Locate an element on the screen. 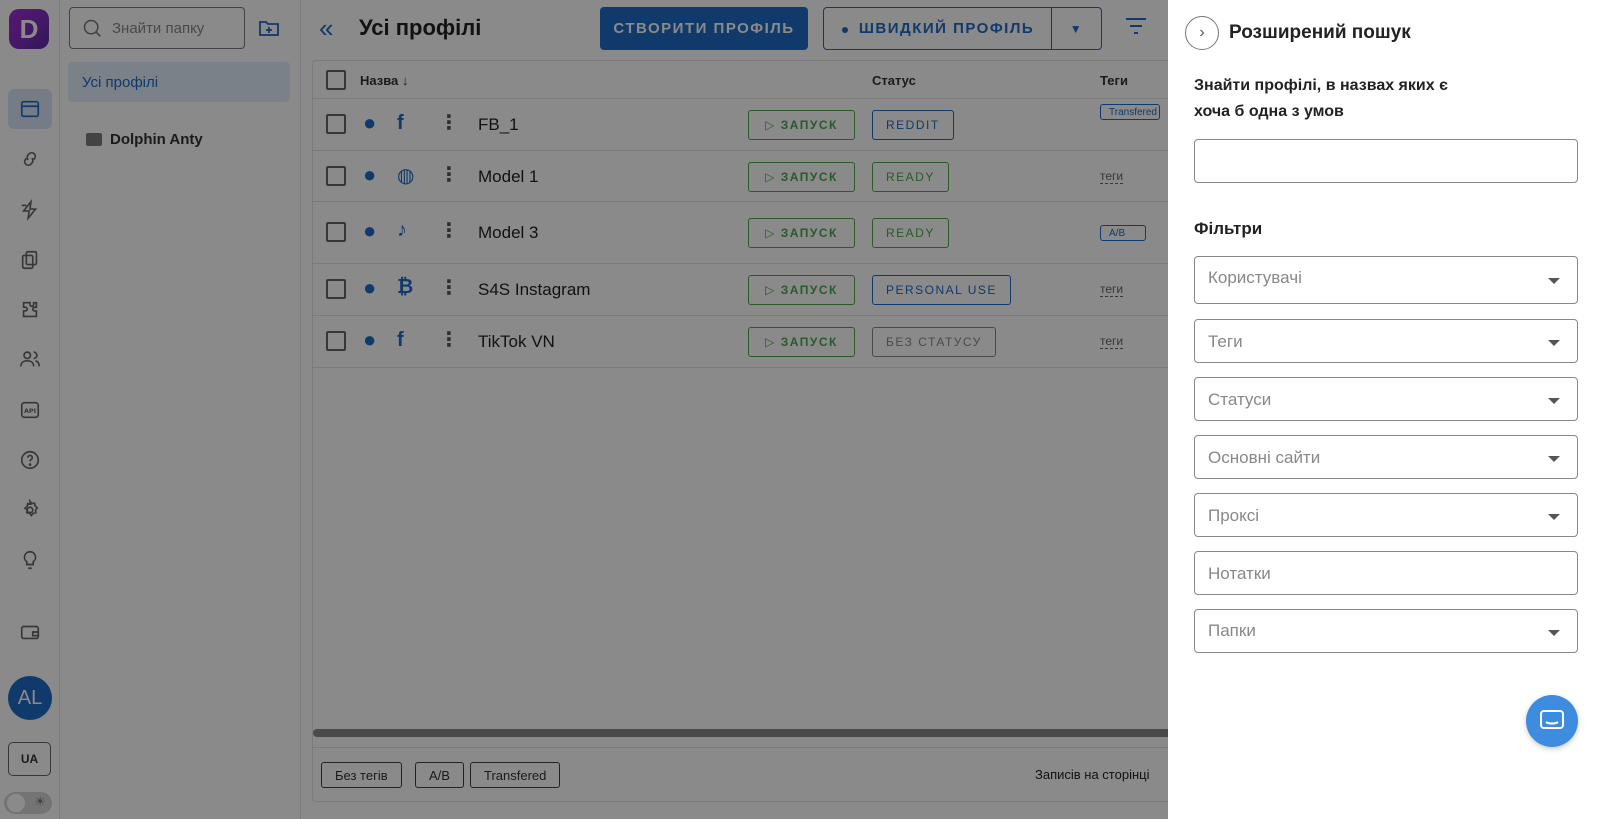 This screenshot has height=819, width=1600. drawer-title: Розширений пошук is located at coordinates (1320, 32).